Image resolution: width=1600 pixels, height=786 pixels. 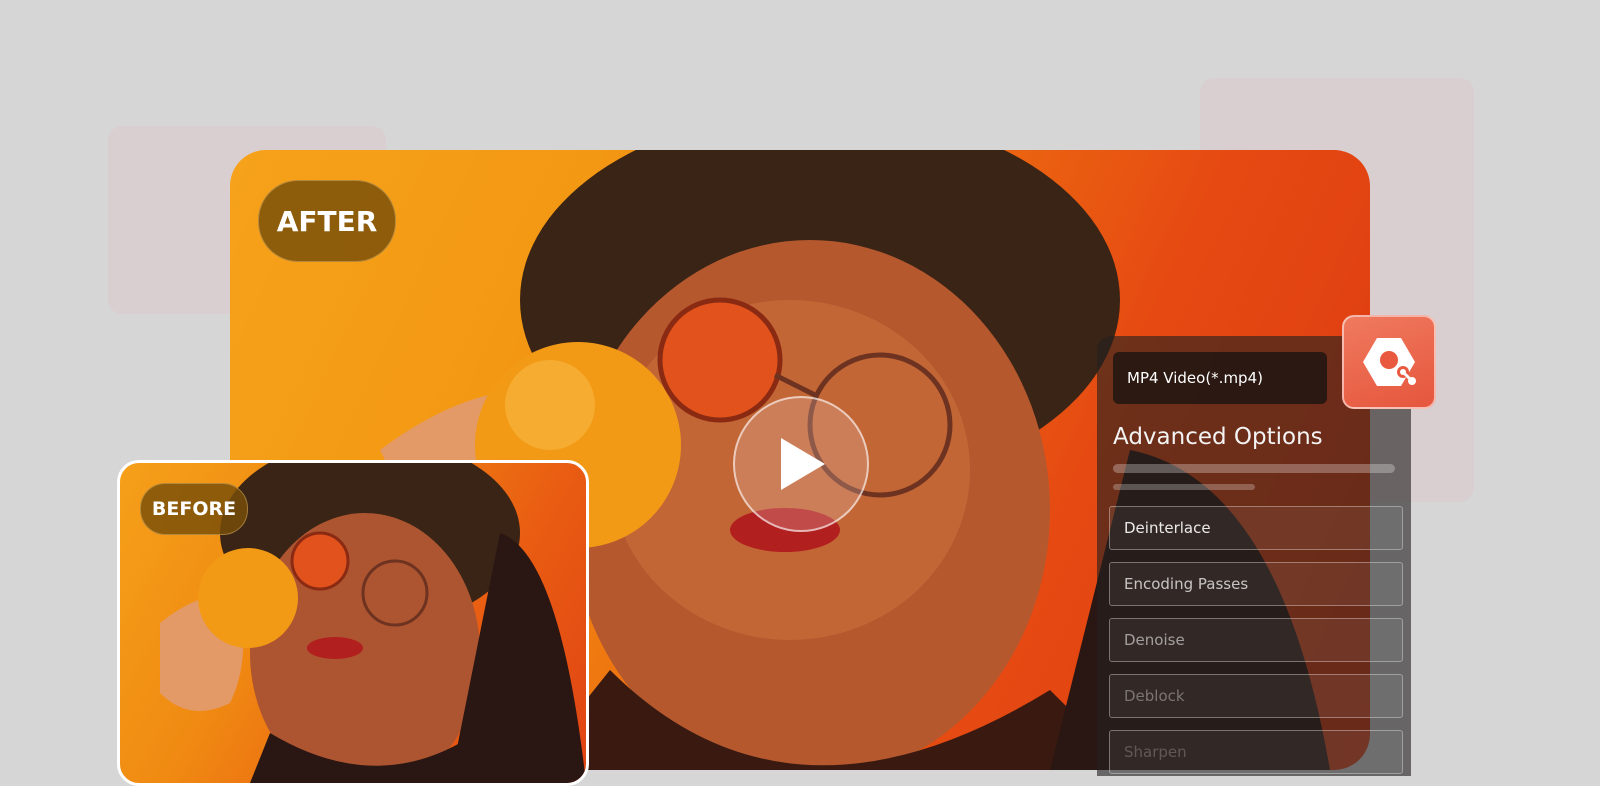 What do you see at coordinates (1256, 584) in the screenshot?
I see `option-encoding-passes: Encoding Passes` at bounding box center [1256, 584].